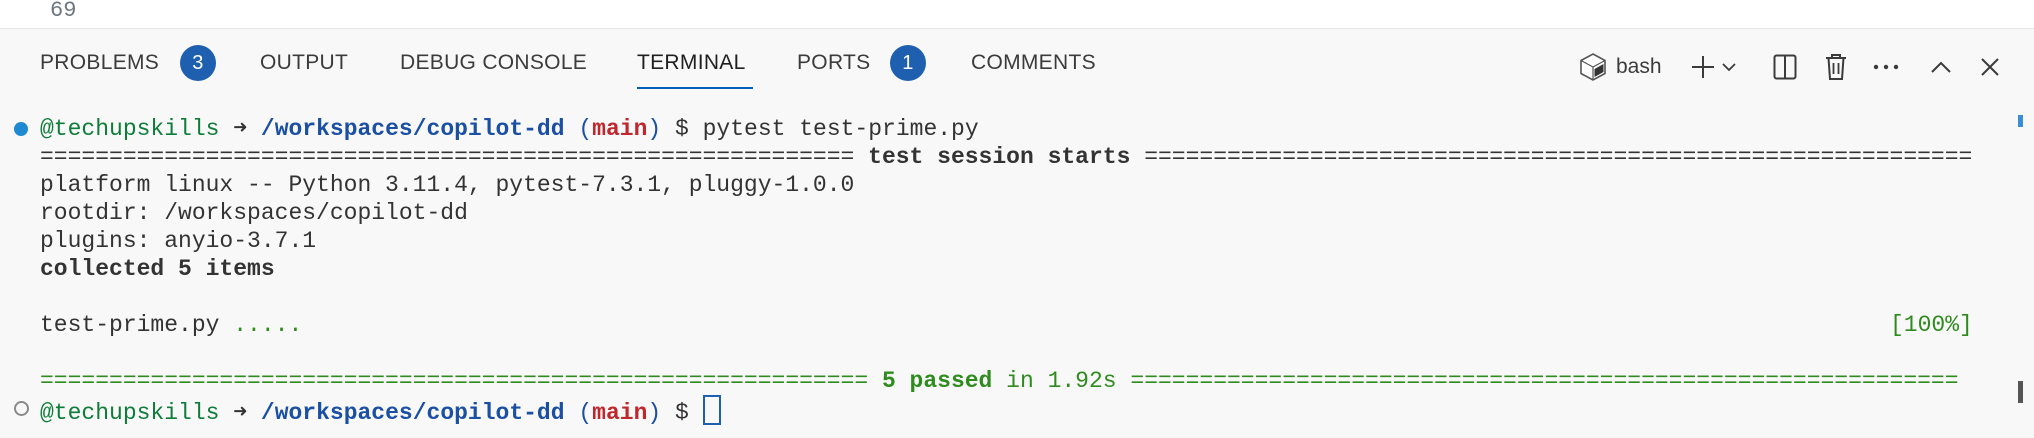 The width and height of the screenshot is (2034, 438). I want to click on split-terminal-icon, so click(1785, 67).